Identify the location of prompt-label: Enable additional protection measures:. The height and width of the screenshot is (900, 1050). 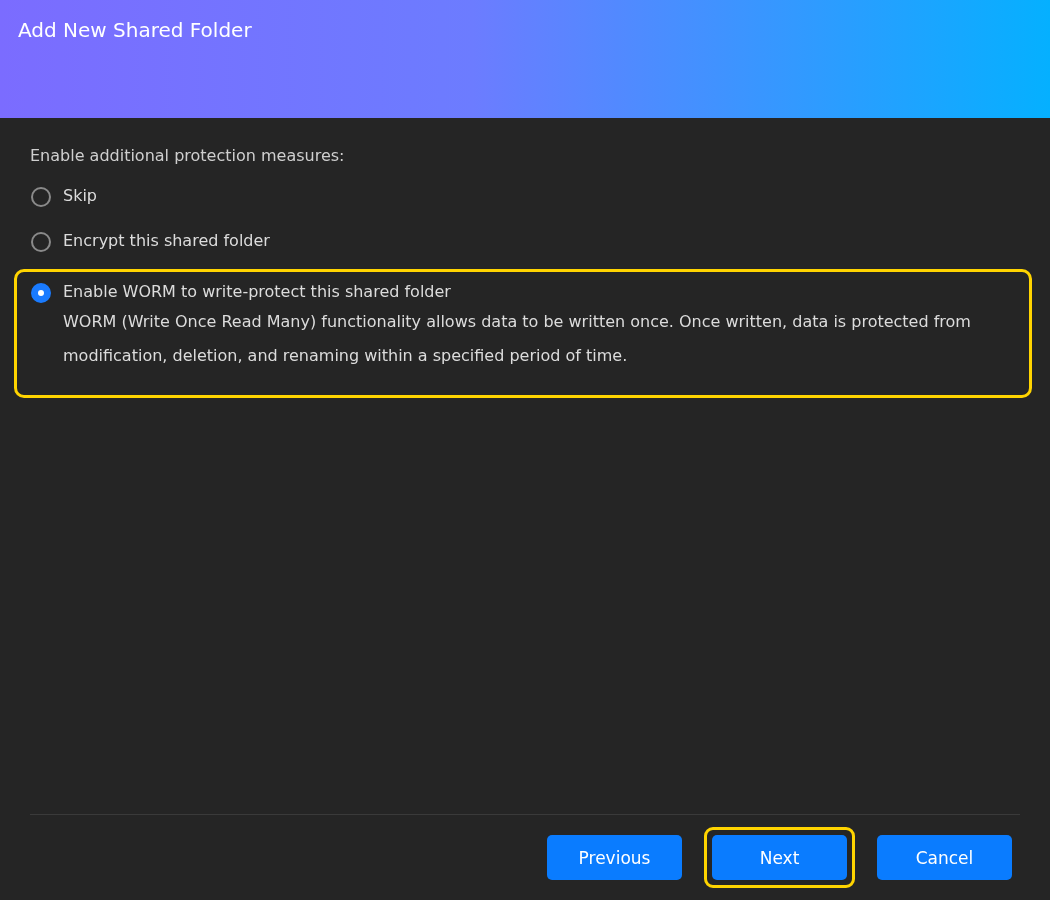
(188, 155).